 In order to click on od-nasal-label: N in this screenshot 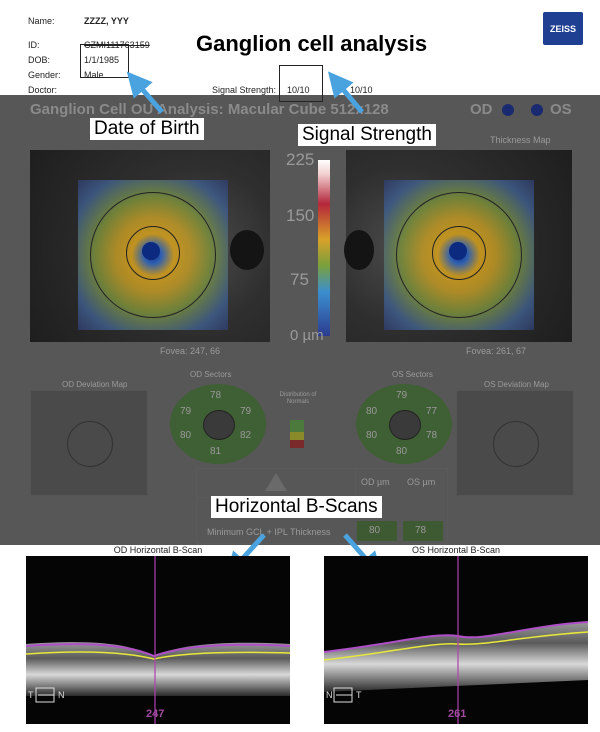, I will do `click(61, 695)`.